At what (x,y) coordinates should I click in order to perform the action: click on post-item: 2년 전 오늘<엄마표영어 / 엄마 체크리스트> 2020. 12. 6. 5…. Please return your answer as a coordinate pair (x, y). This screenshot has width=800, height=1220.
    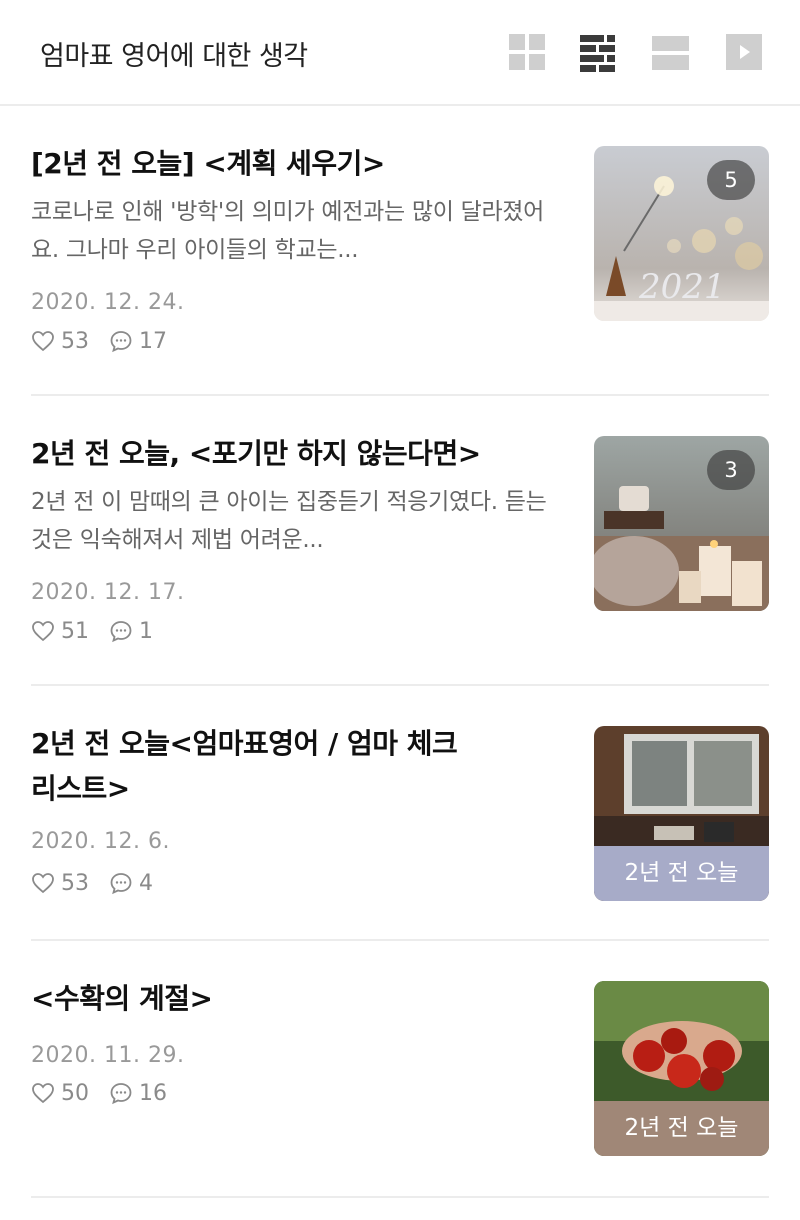
    Looking at the image, I should click on (400, 813).